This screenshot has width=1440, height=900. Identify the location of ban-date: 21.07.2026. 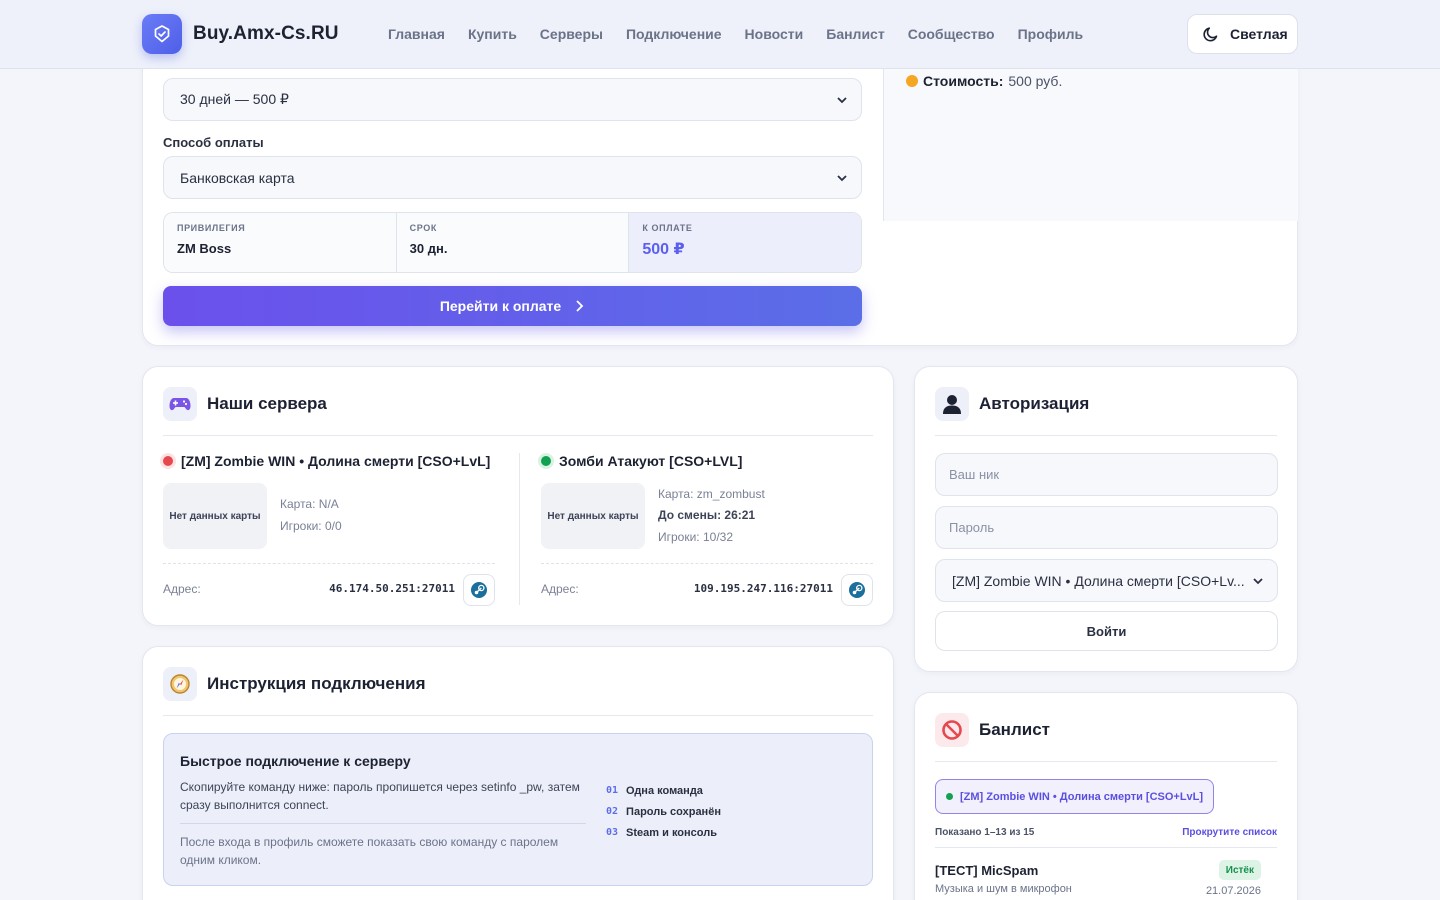
(1233, 891).